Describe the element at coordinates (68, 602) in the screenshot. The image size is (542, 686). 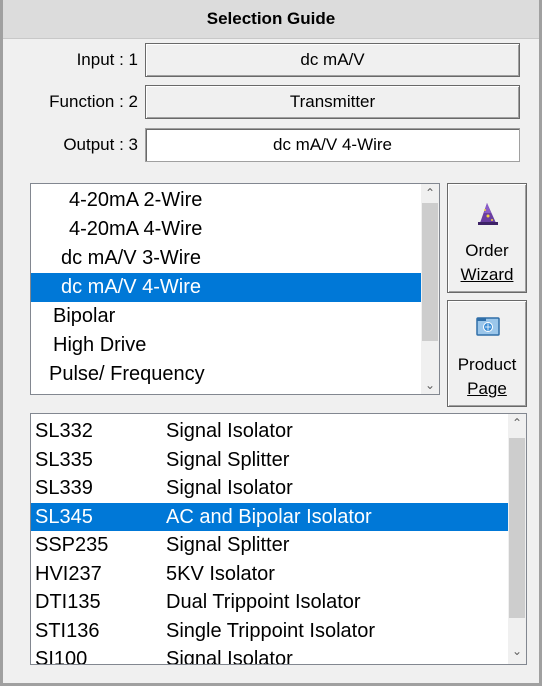
I see `product-code: DTI135` at that location.